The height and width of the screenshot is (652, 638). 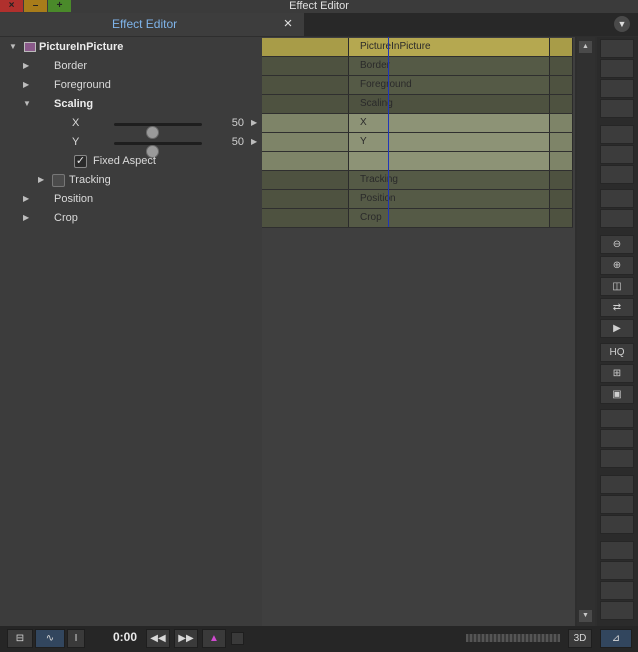 I want to click on tree-row-foreground: ▶ Foreground, so click(x=131, y=85).